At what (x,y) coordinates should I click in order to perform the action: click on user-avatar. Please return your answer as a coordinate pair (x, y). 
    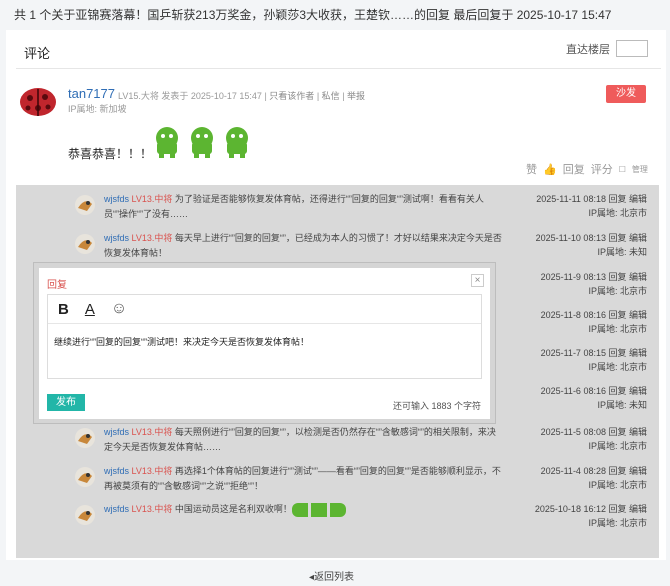
    Looking at the image, I should click on (38, 100).